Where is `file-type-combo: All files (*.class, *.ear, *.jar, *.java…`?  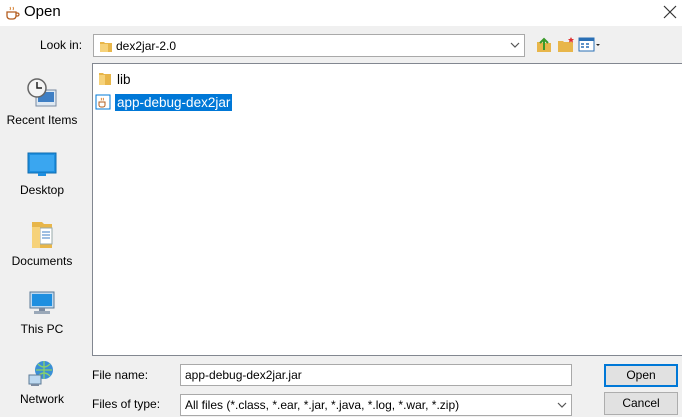 file-type-combo: All files (*.class, *.ear, *.jar, *.java… is located at coordinates (376, 405).